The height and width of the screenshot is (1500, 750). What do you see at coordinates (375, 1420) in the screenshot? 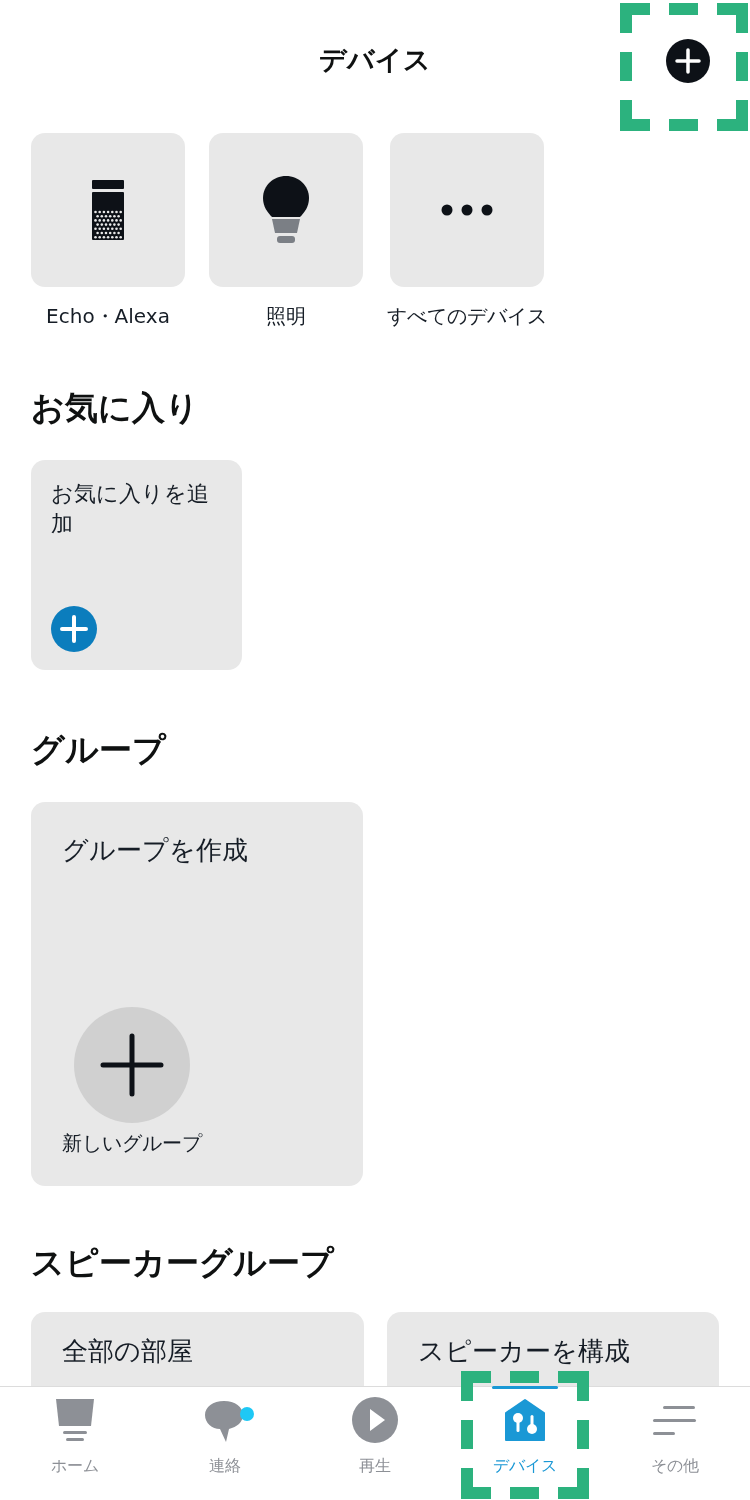
I see `play-icon` at bounding box center [375, 1420].